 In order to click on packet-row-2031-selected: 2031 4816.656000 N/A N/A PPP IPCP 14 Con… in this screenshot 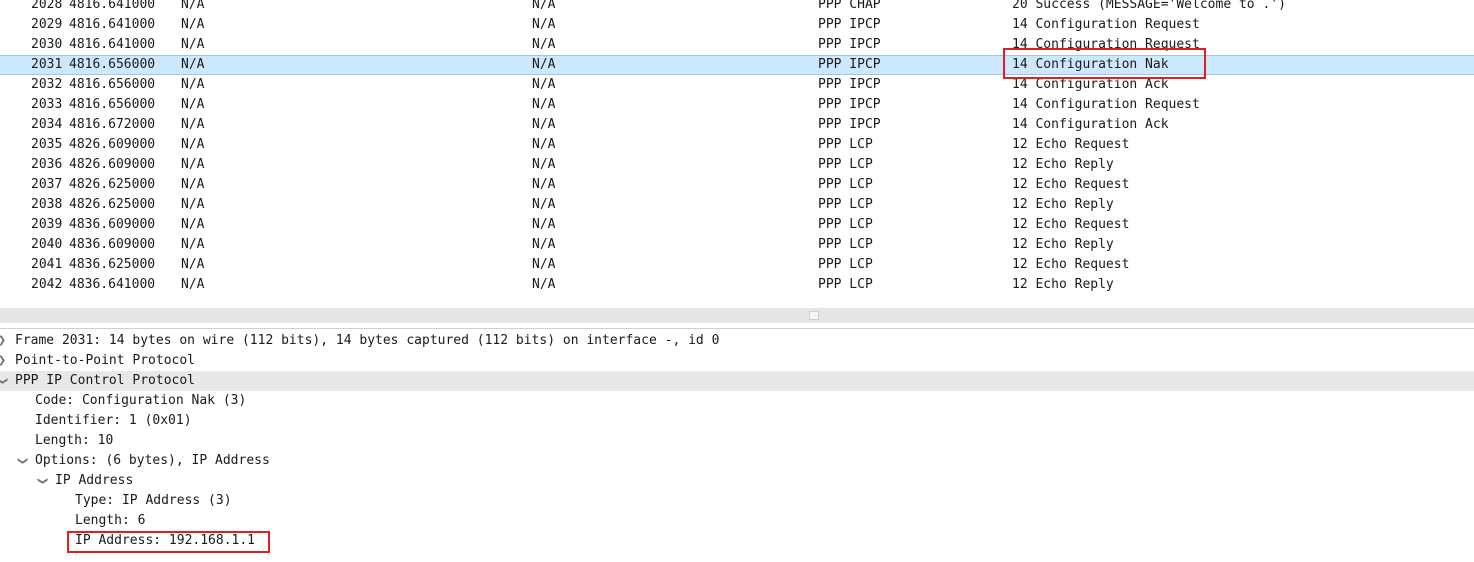, I will do `click(737, 65)`.